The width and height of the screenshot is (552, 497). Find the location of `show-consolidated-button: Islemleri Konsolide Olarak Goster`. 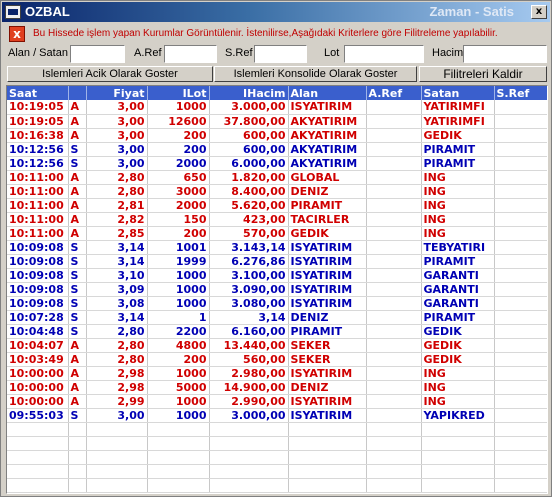

show-consolidated-button: Islemleri Konsolide Olarak Goster is located at coordinates (315, 74).